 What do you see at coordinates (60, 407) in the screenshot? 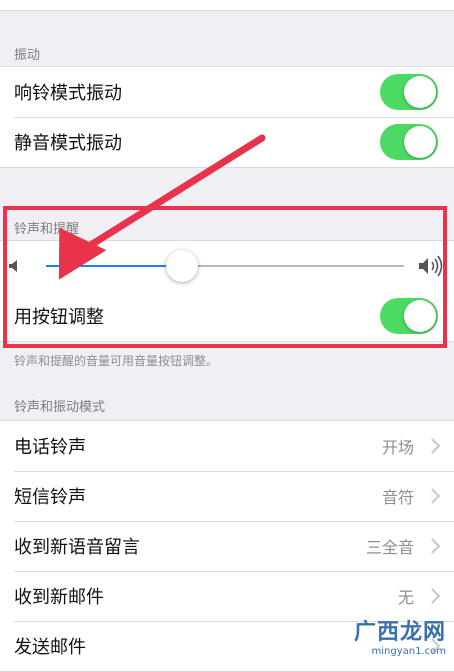
I see `section-header-sounds: 铃声和振动模式` at bounding box center [60, 407].